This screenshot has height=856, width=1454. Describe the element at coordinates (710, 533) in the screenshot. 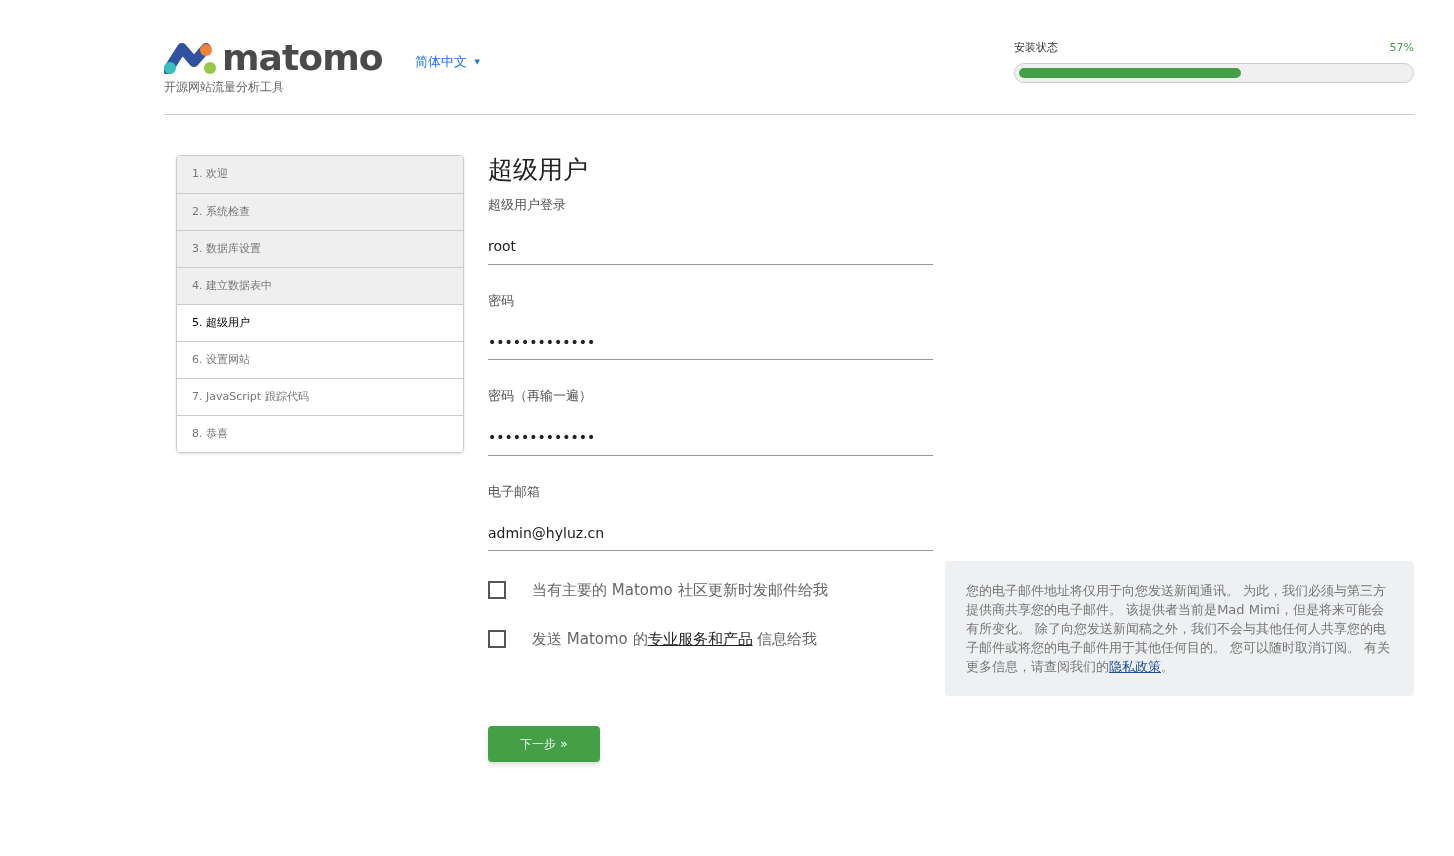

I see `input-field: admin@hyluz.cn` at that location.